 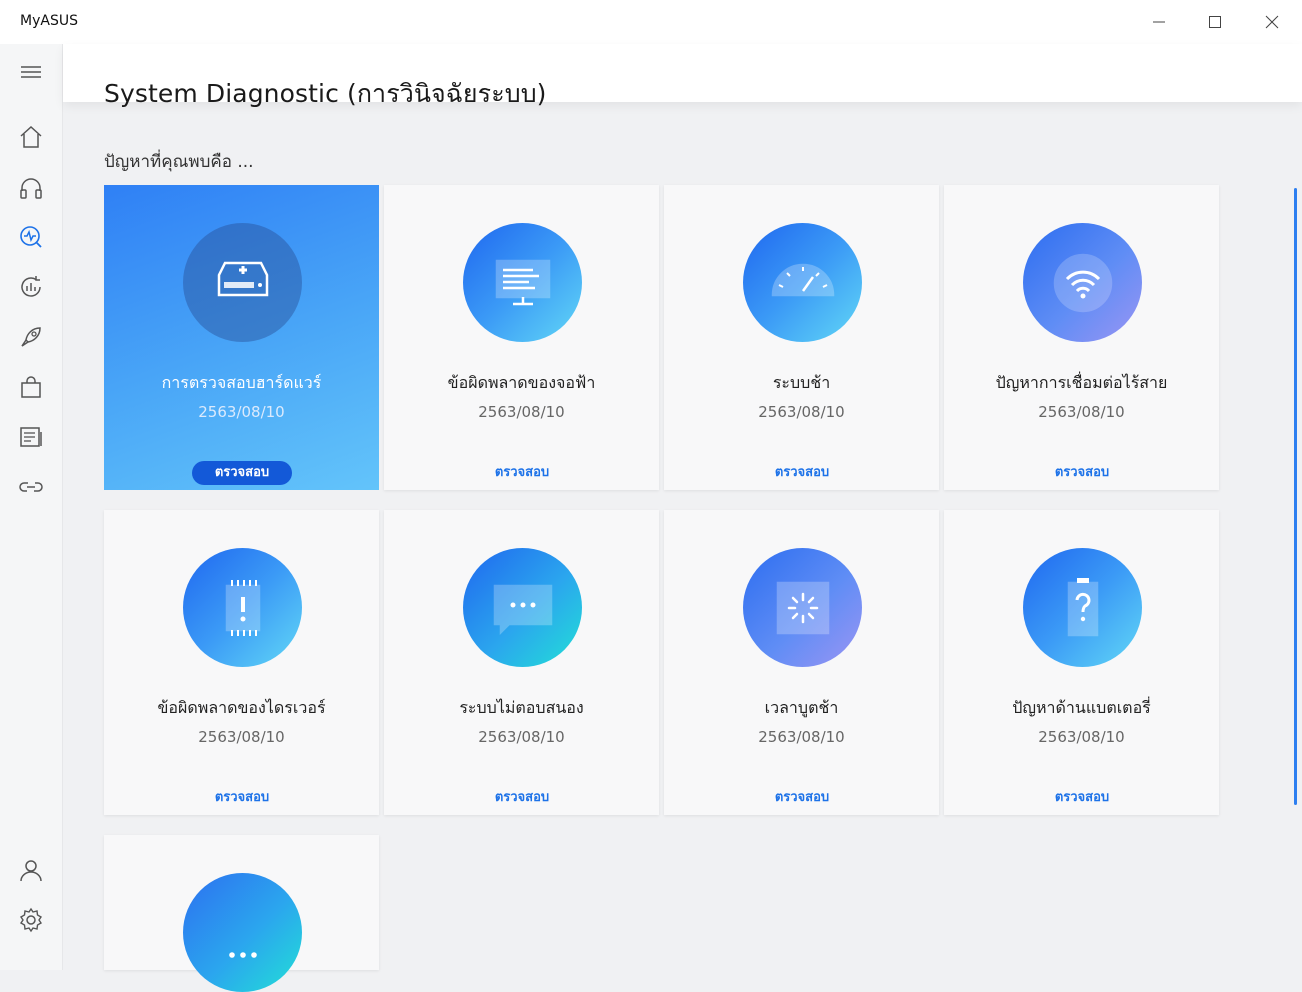 I want to click on maximize-icon, so click(x=1215, y=22).